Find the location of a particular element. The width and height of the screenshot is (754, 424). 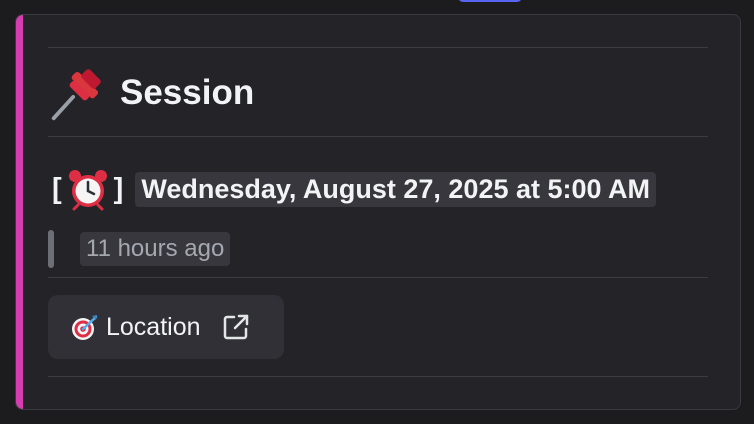

location-button-label: Location is located at coordinates (153, 326).